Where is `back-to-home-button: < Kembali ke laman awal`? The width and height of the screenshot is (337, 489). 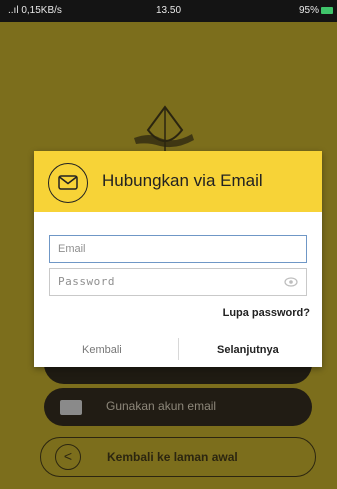 back-to-home-button: < Kembali ke laman awal is located at coordinates (178, 457).